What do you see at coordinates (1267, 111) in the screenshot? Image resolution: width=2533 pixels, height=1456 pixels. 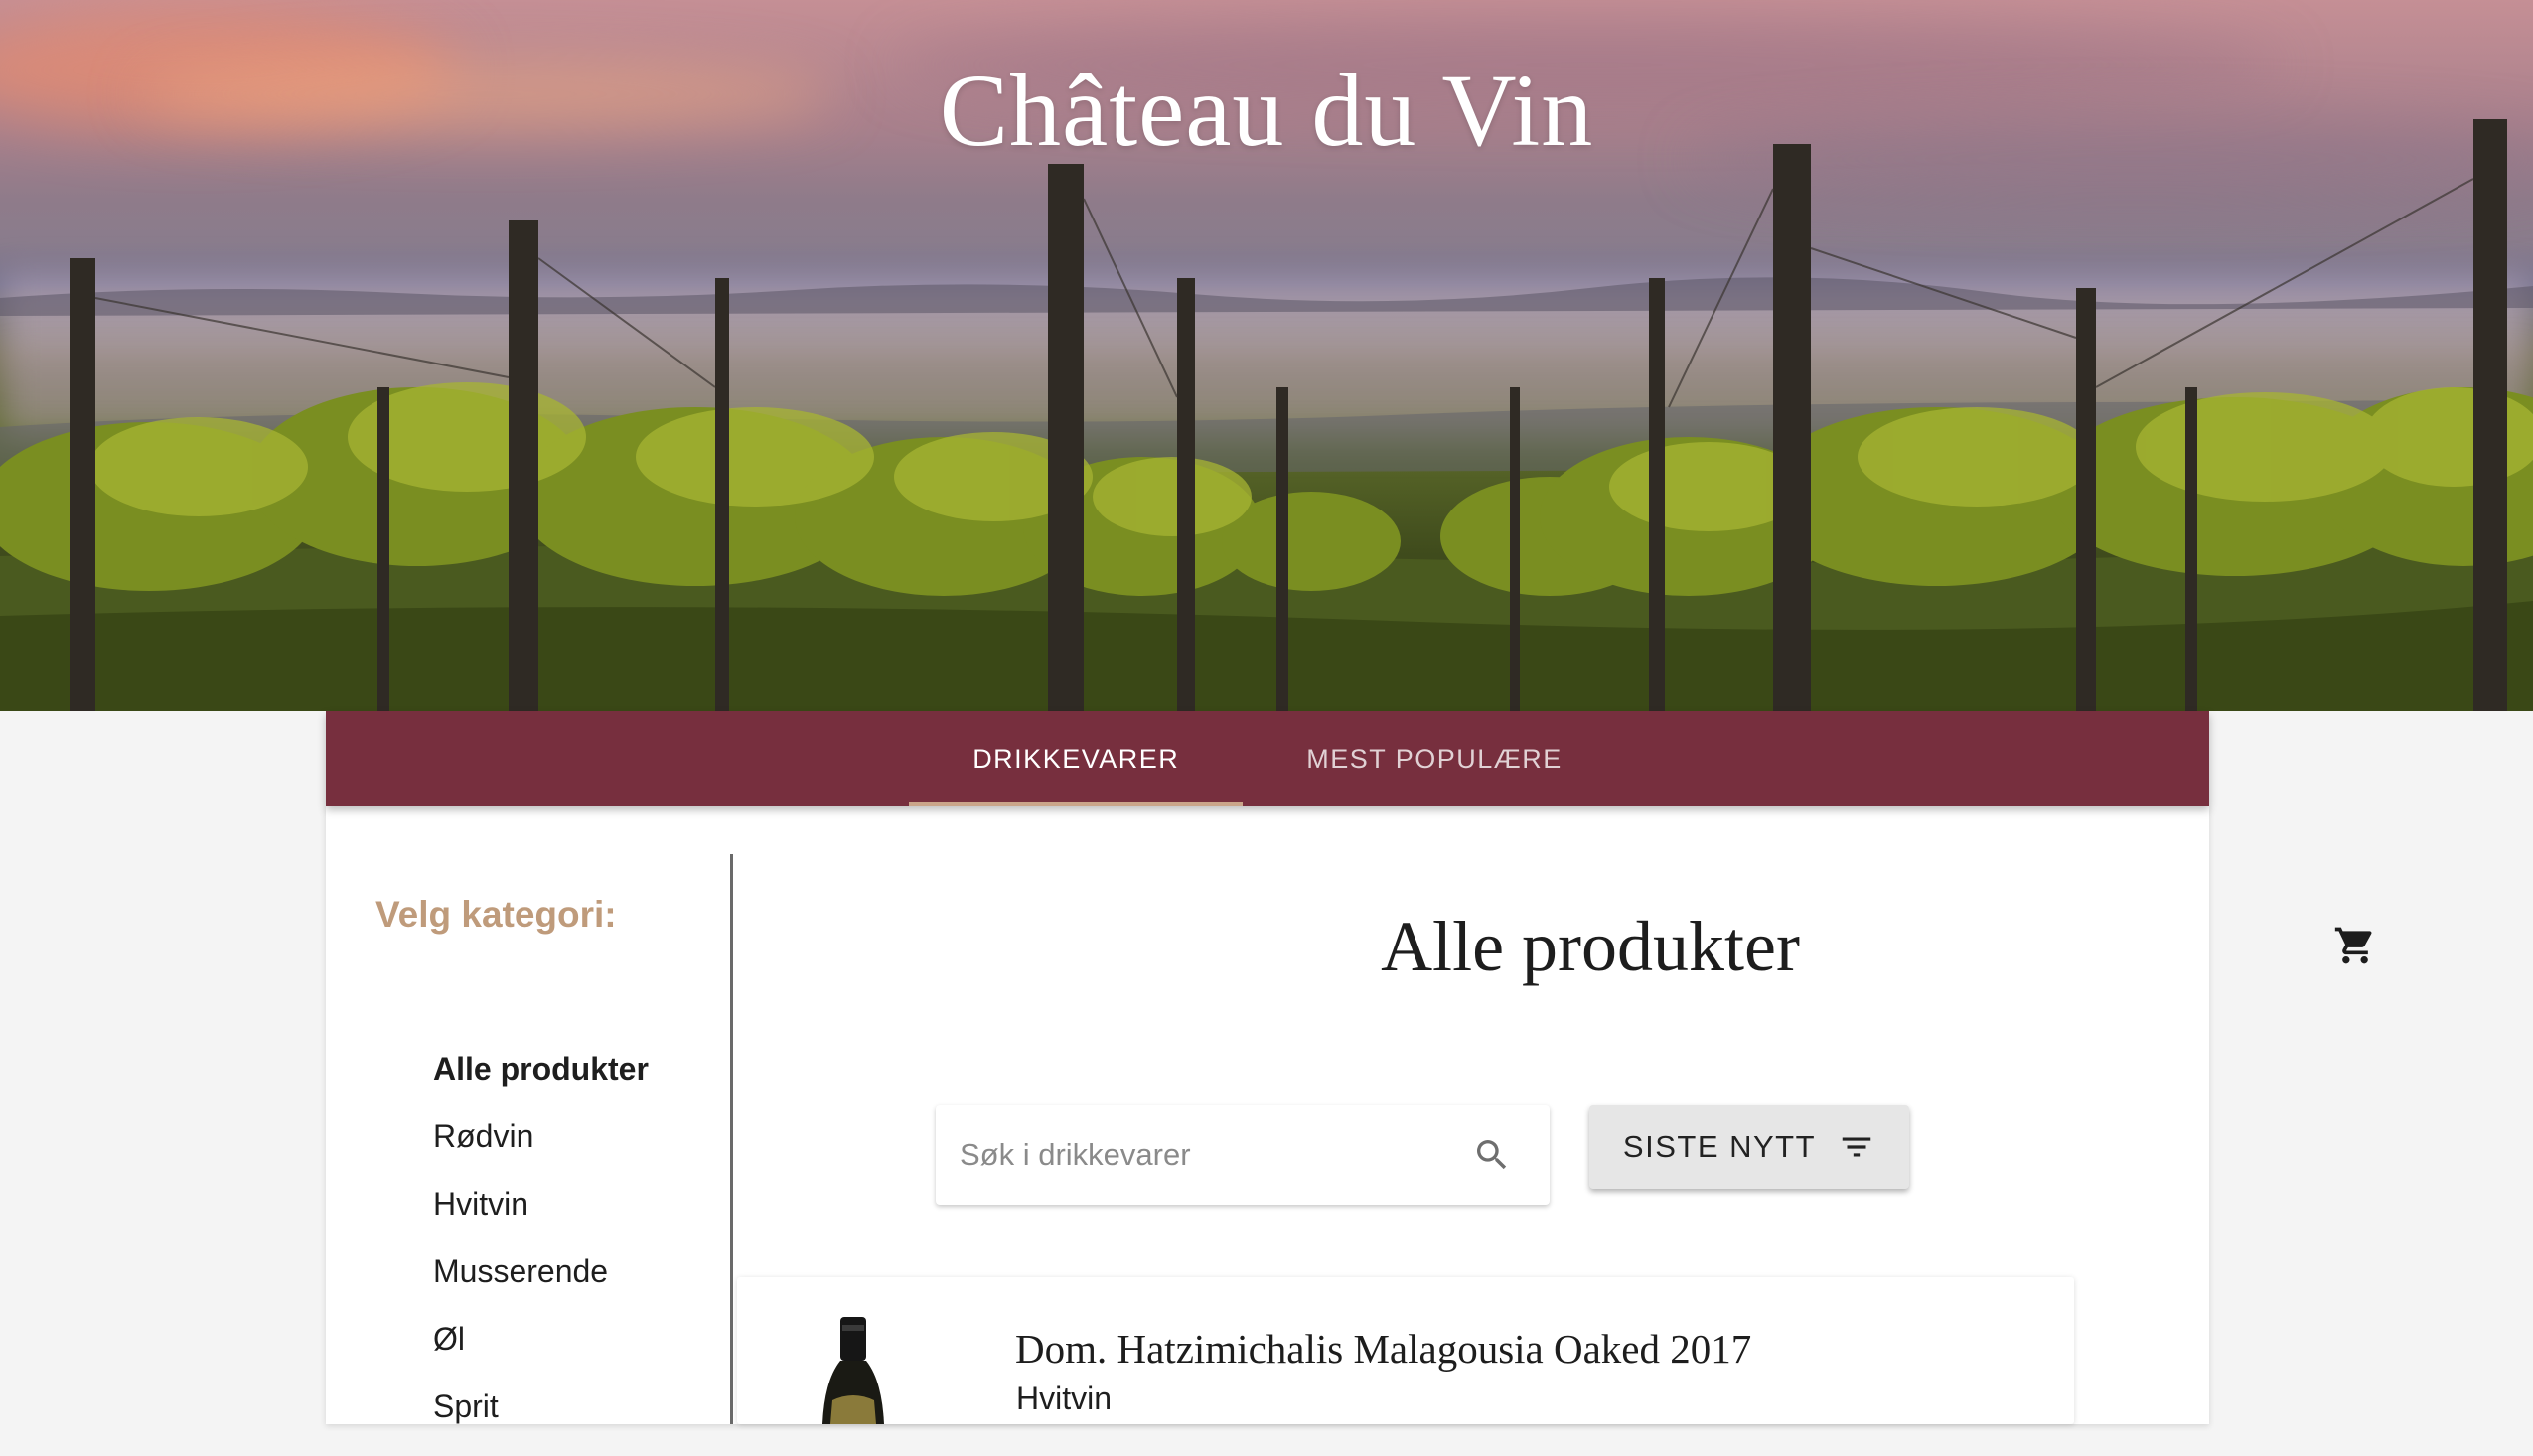 I see `site-title: Château du Vin` at bounding box center [1267, 111].